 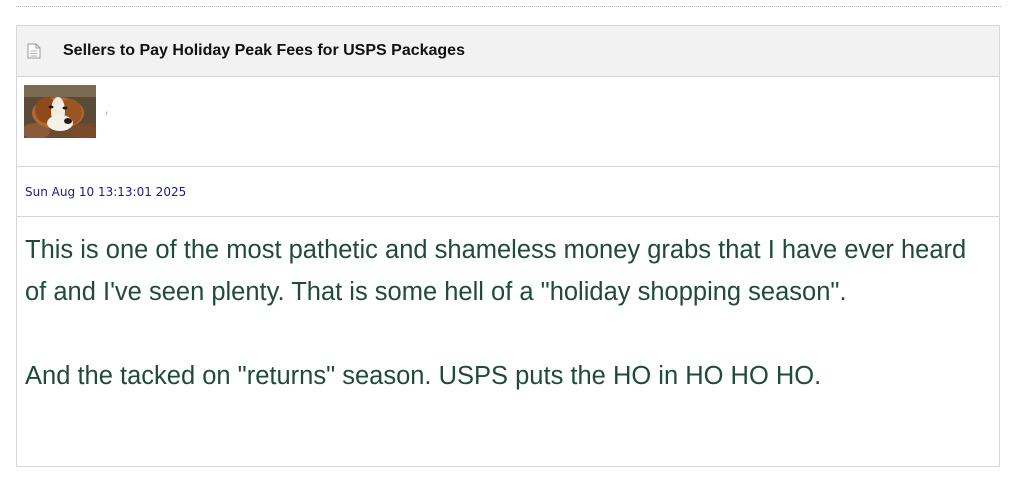 What do you see at coordinates (60, 111) in the screenshot?
I see `avatar` at bounding box center [60, 111].